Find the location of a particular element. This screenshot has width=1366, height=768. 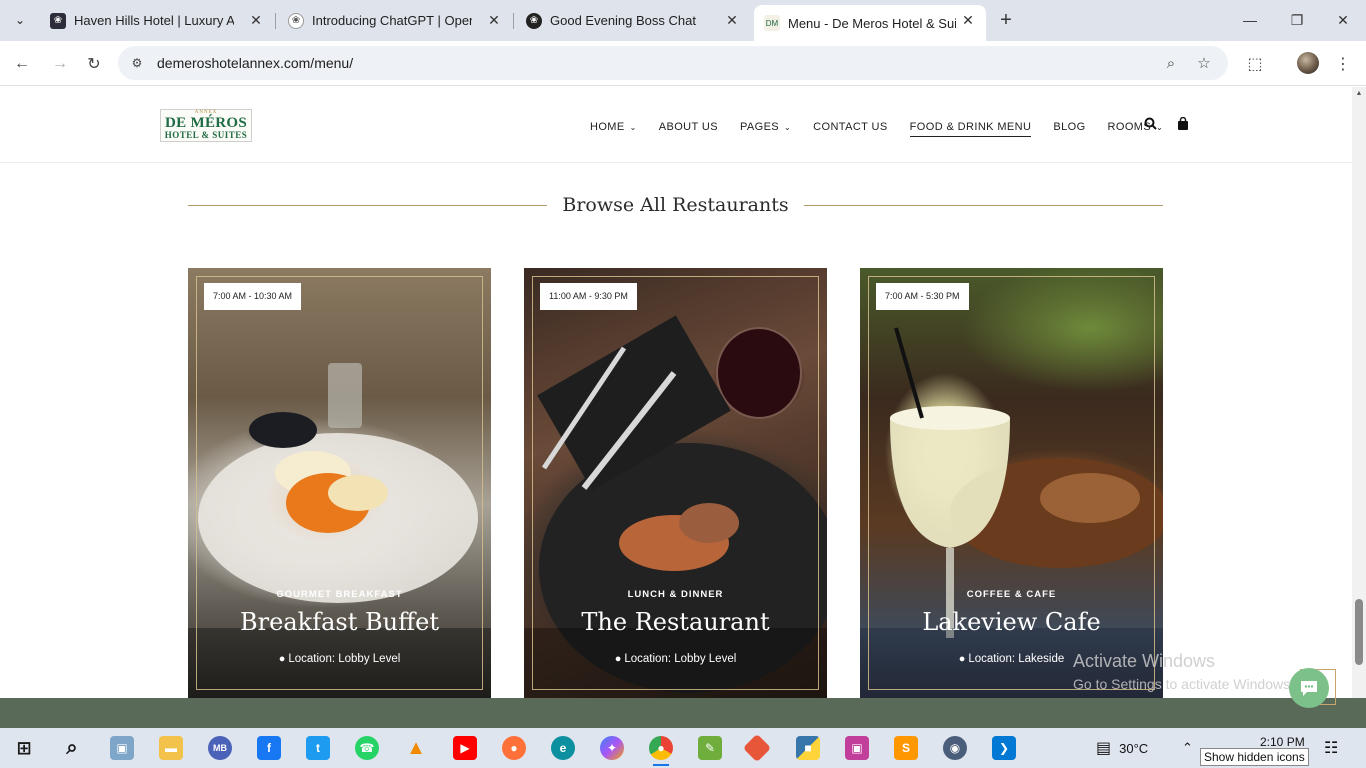

youtube-icon: ▶ is located at coordinates (465, 748).